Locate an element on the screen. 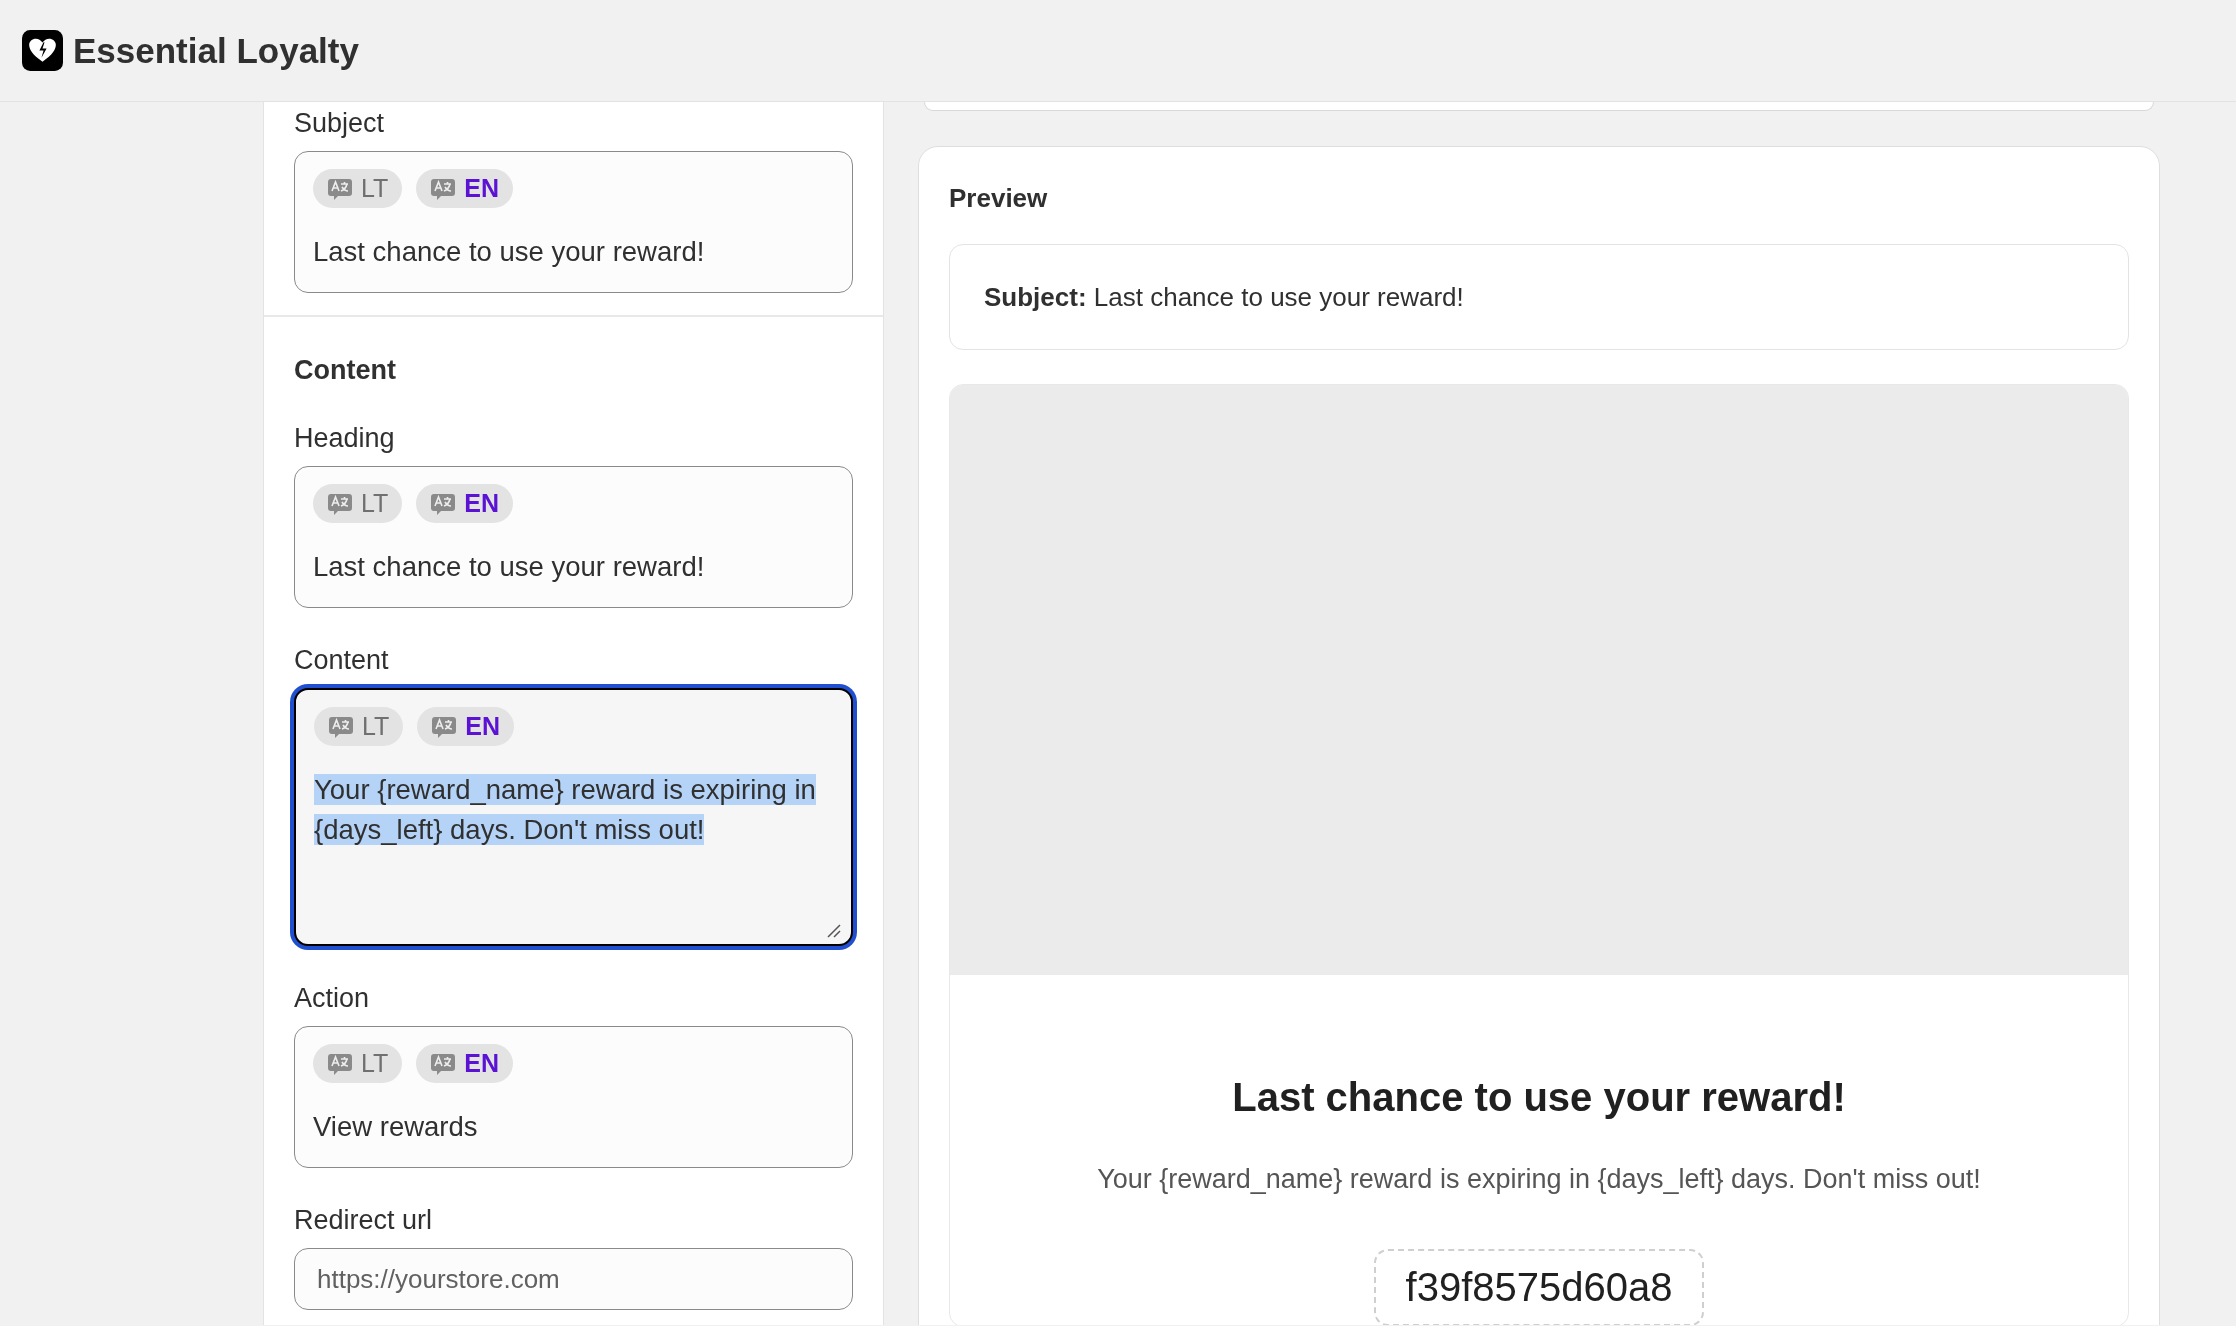 The width and height of the screenshot is (2236, 1326). url-field: https://yourstore.com is located at coordinates (573, 1279).